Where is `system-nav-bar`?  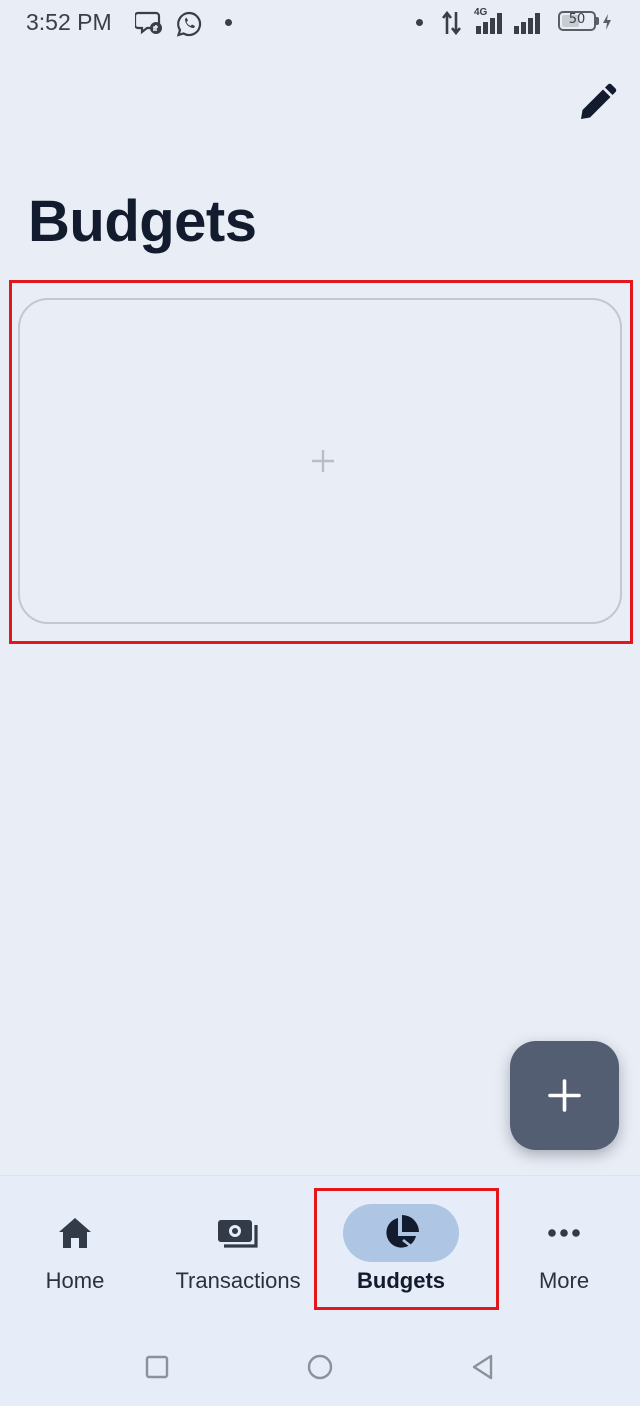 system-nav-bar is located at coordinates (320, 1360).